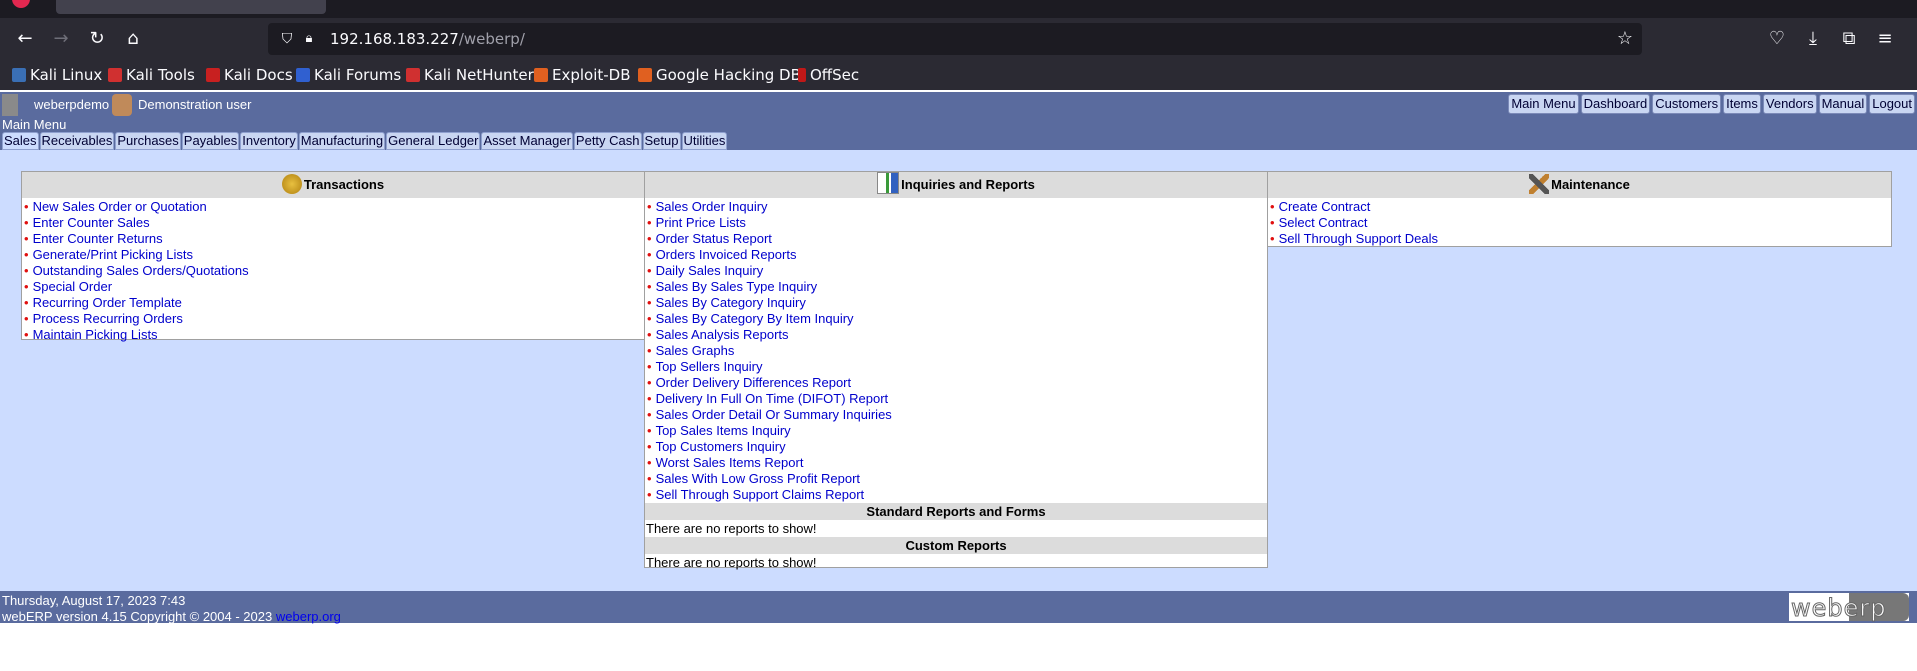  Describe the element at coordinates (1625, 39) in the screenshot. I see `bookmark-star-icon: ☆` at that location.